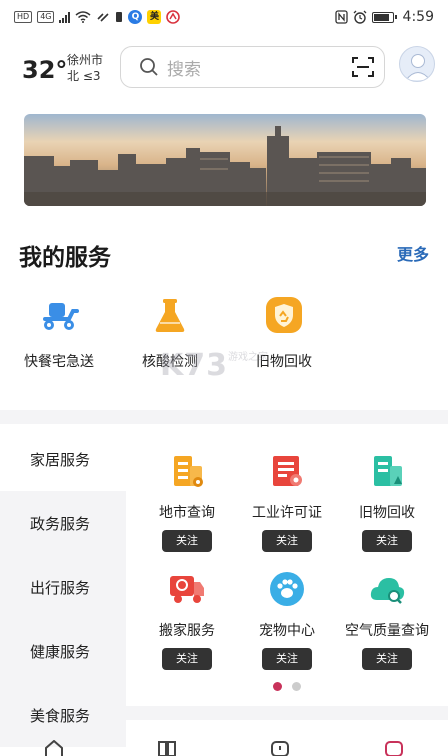 The height and width of the screenshot is (756, 448). What do you see at coordinates (387, 502) in the screenshot?
I see `grid-item-recycle: 旧物回收 关注` at bounding box center [387, 502].